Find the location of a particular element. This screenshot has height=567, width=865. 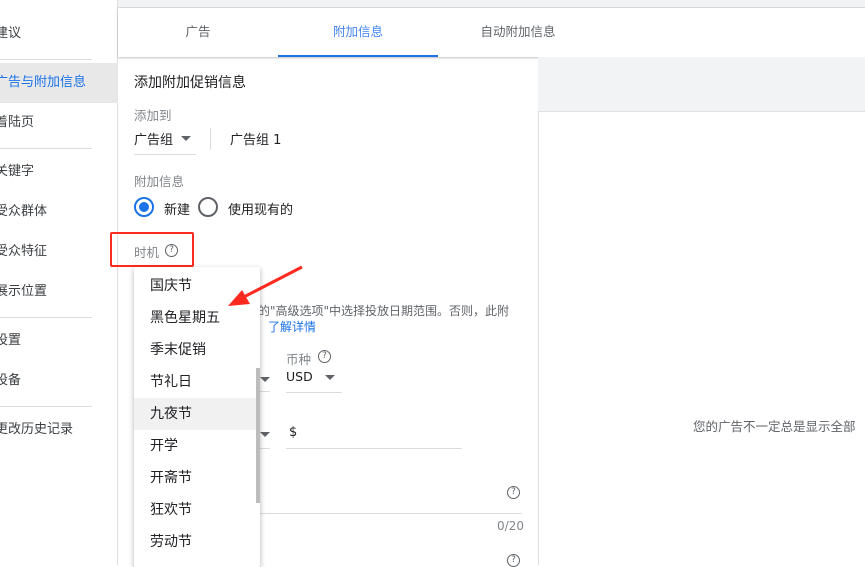

scrollbar-thumb is located at coordinates (258, 435).